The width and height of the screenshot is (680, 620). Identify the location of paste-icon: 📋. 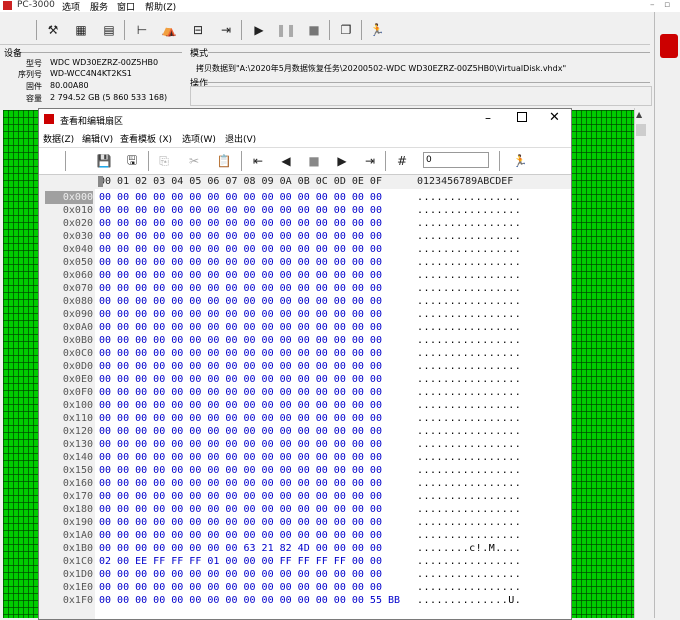
(224, 161).